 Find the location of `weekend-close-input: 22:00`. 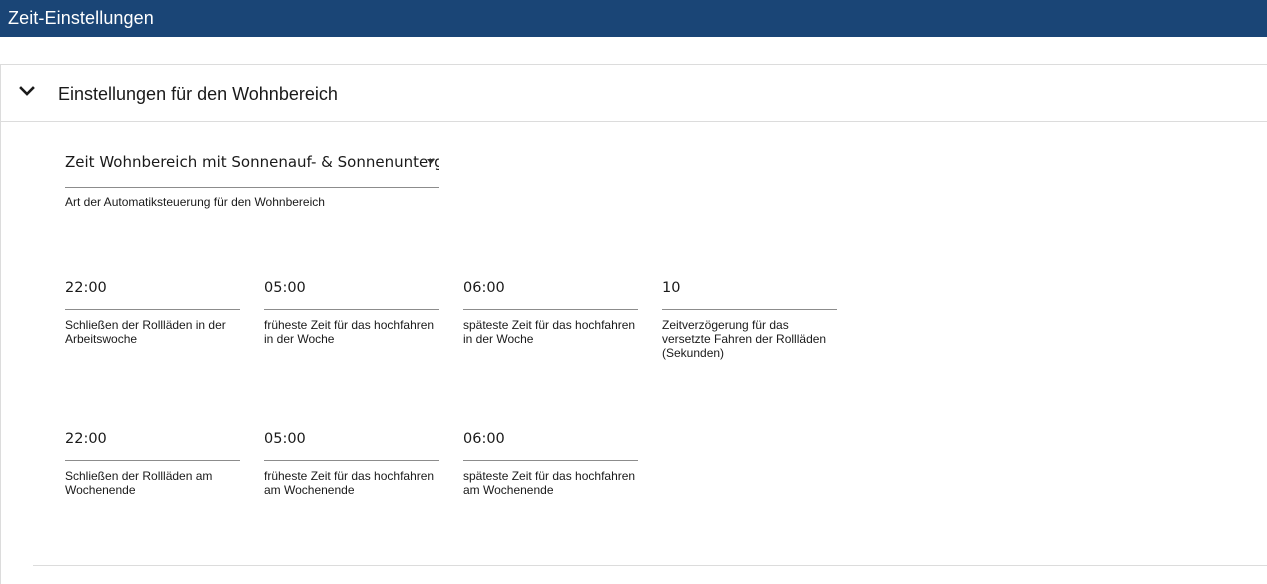

weekend-close-input: 22:00 is located at coordinates (152, 443).